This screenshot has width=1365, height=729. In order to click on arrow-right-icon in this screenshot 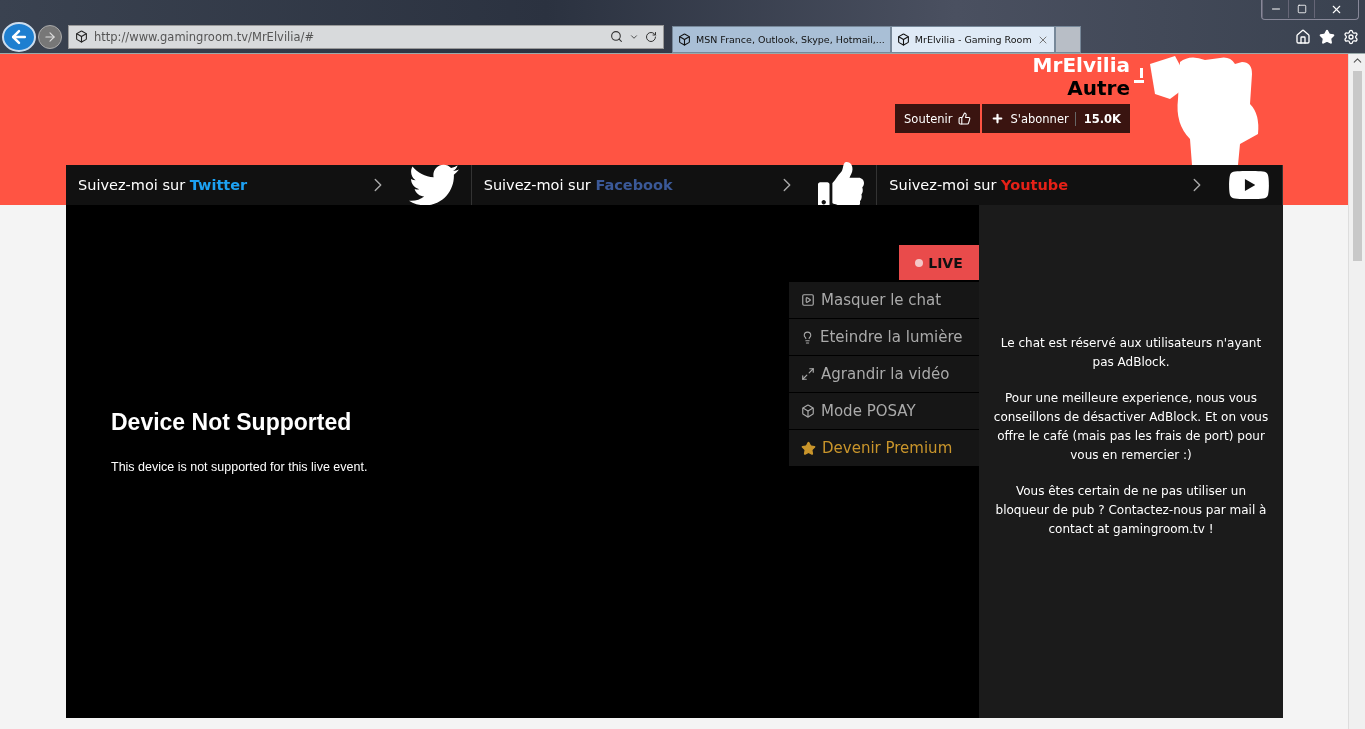, I will do `click(50, 36)`.